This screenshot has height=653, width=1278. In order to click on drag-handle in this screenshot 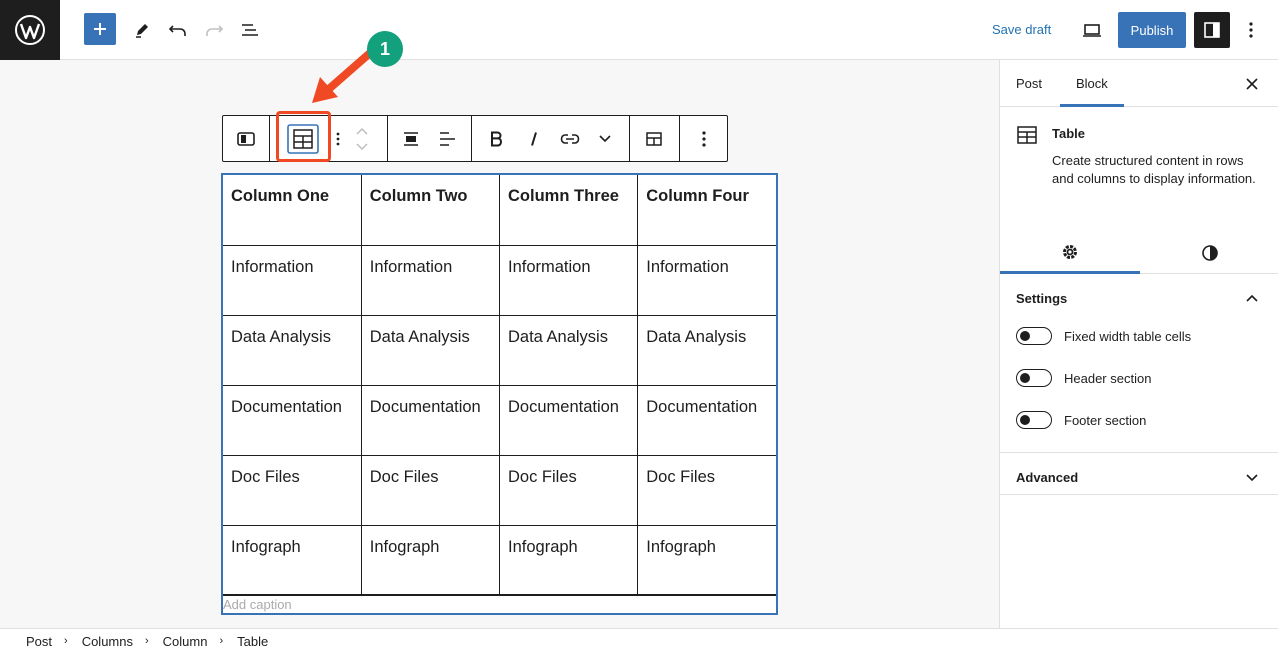, I will do `click(338, 138)`.